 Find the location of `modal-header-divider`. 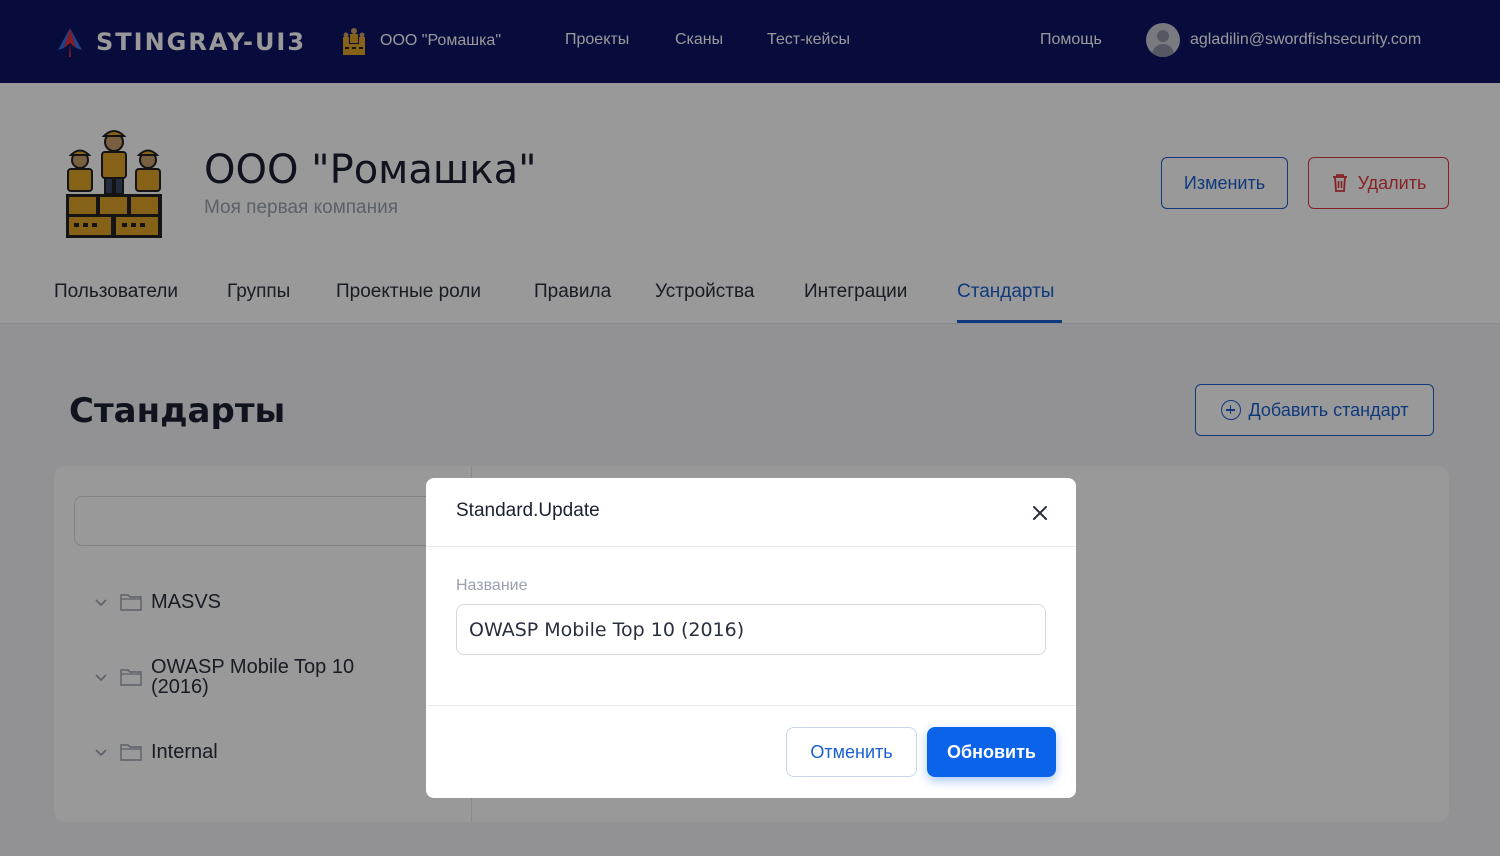

modal-header-divider is located at coordinates (751, 546).